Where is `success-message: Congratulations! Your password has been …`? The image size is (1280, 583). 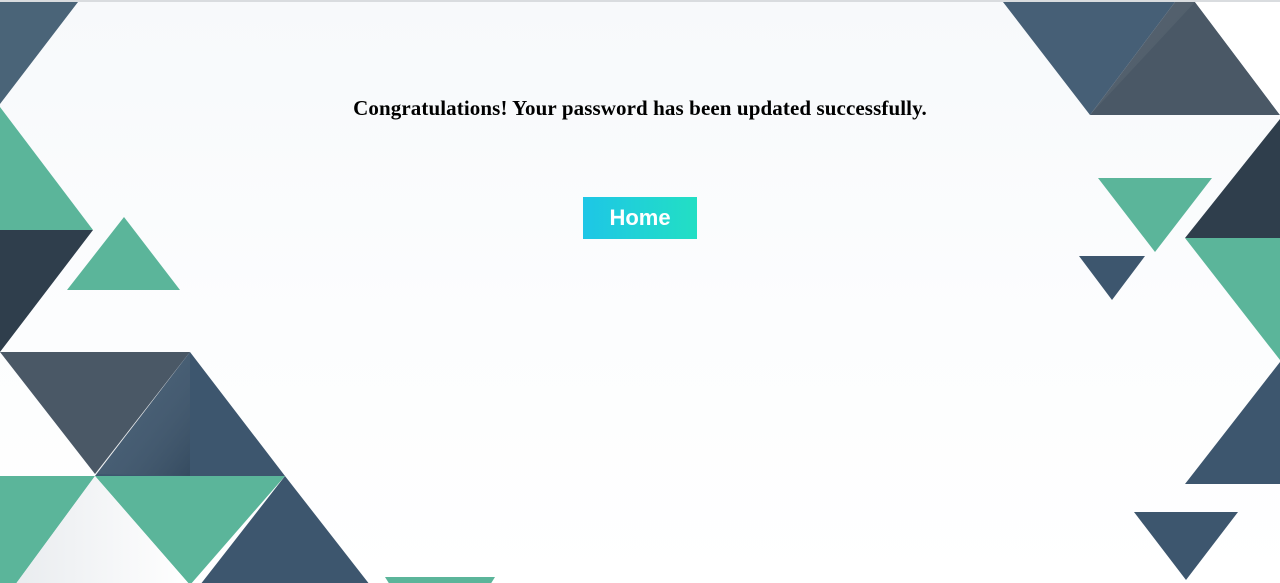 success-message: Congratulations! Your password has been … is located at coordinates (640, 108).